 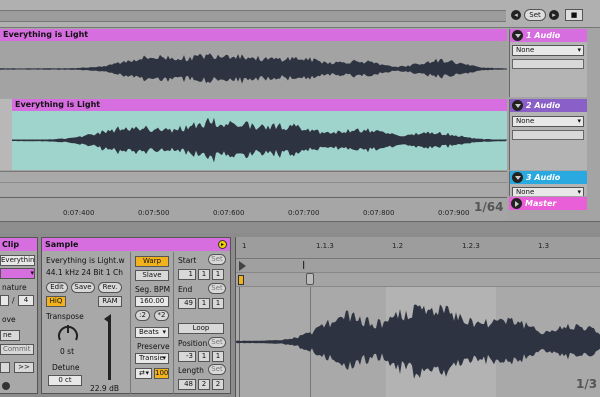 I want to click on start-sixteenth-field: 1, so click(x=218, y=274).